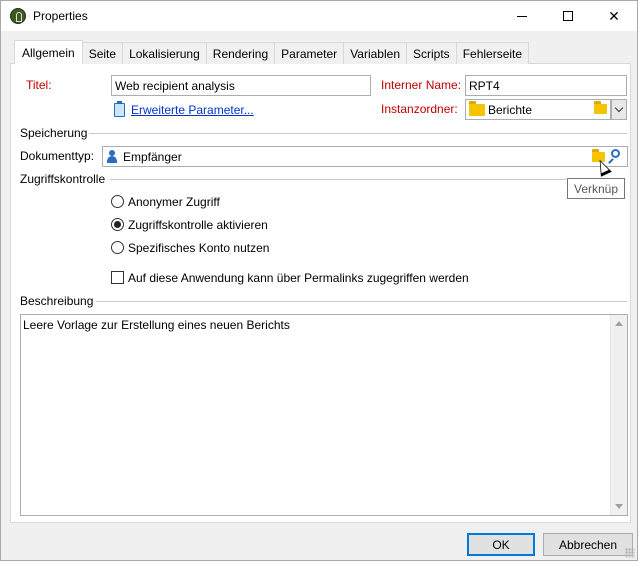 The image size is (638, 561). What do you see at coordinates (431, 53) in the screenshot?
I see `tab-scripts: Scripts` at bounding box center [431, 53].